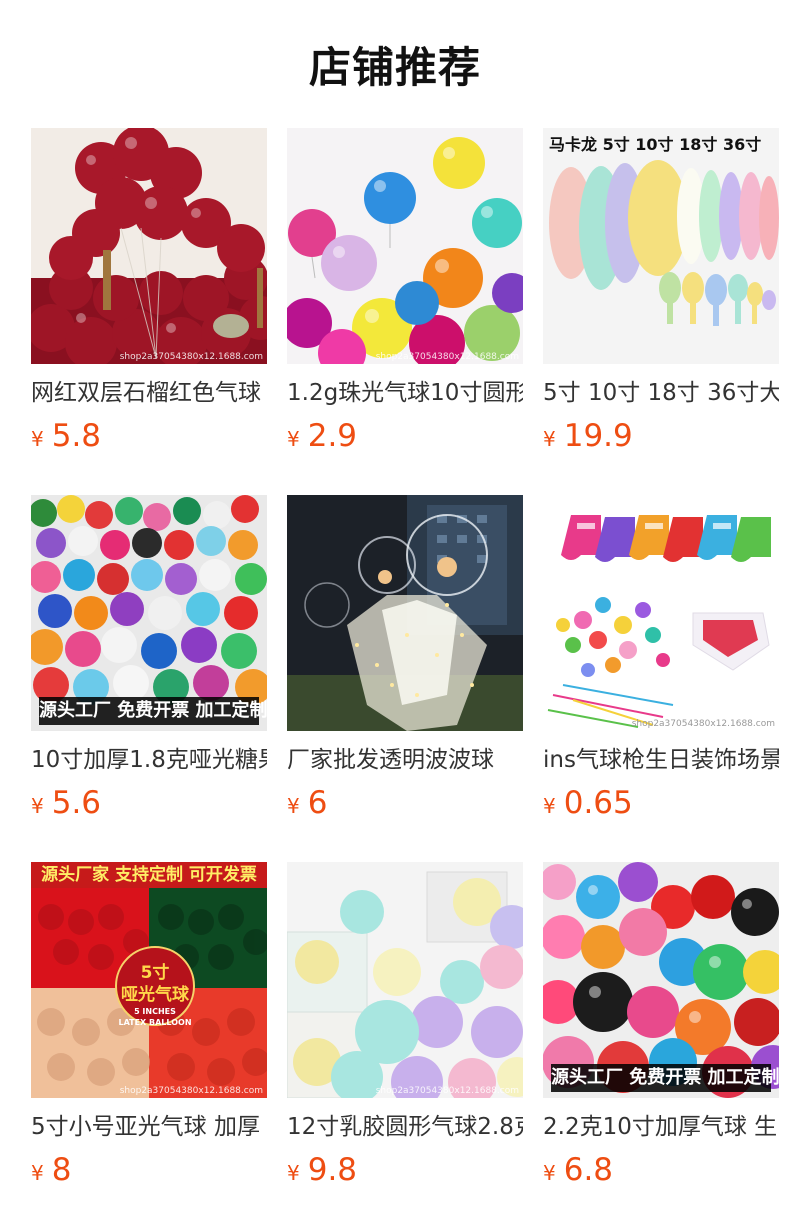 This screenshot has height=1230, width=790. Describe the element at coordinates (661, 436) in the screenshot. I see `price-row: ¥ 19.9` at that location.